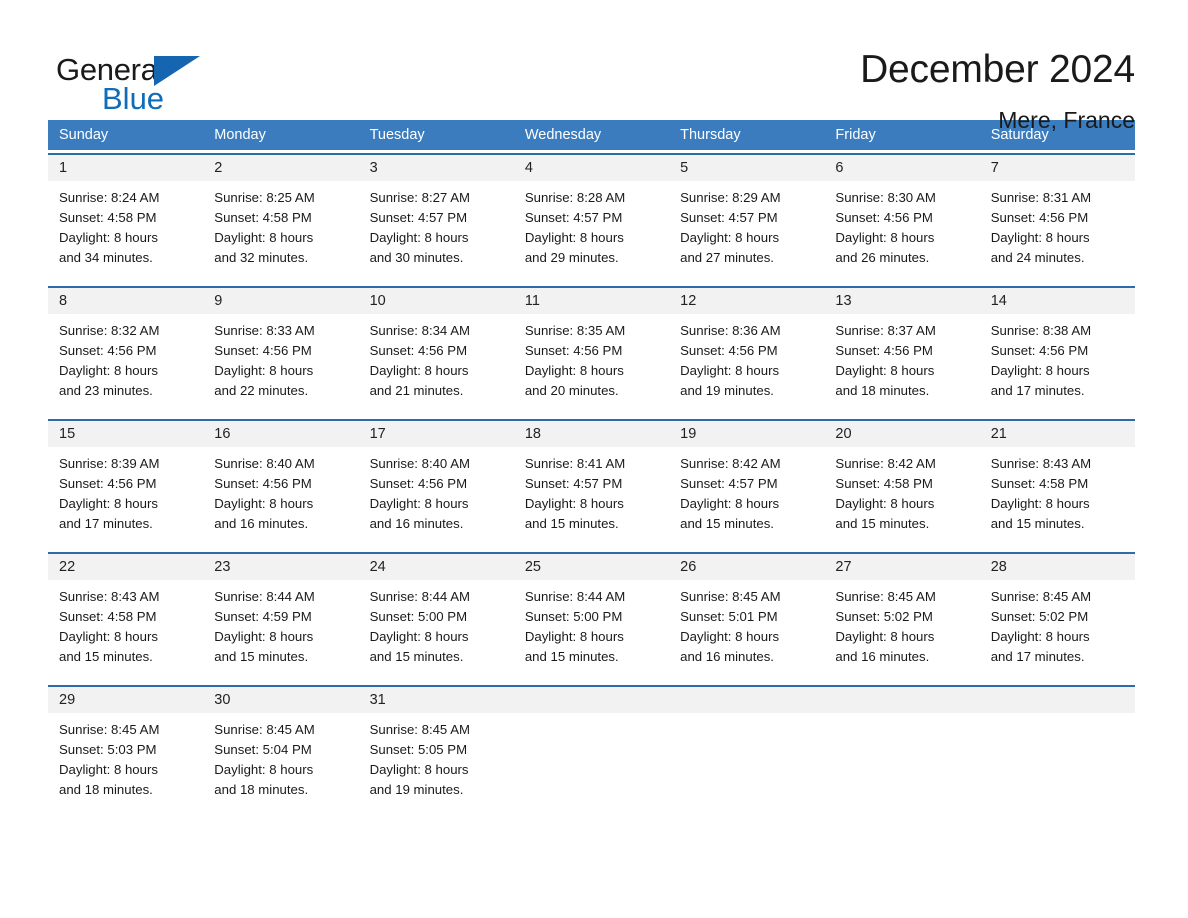 This screenshot has width=1188, height=918. I want to click on day-daylight2-text: and 26 minutes., so click(882, 257).